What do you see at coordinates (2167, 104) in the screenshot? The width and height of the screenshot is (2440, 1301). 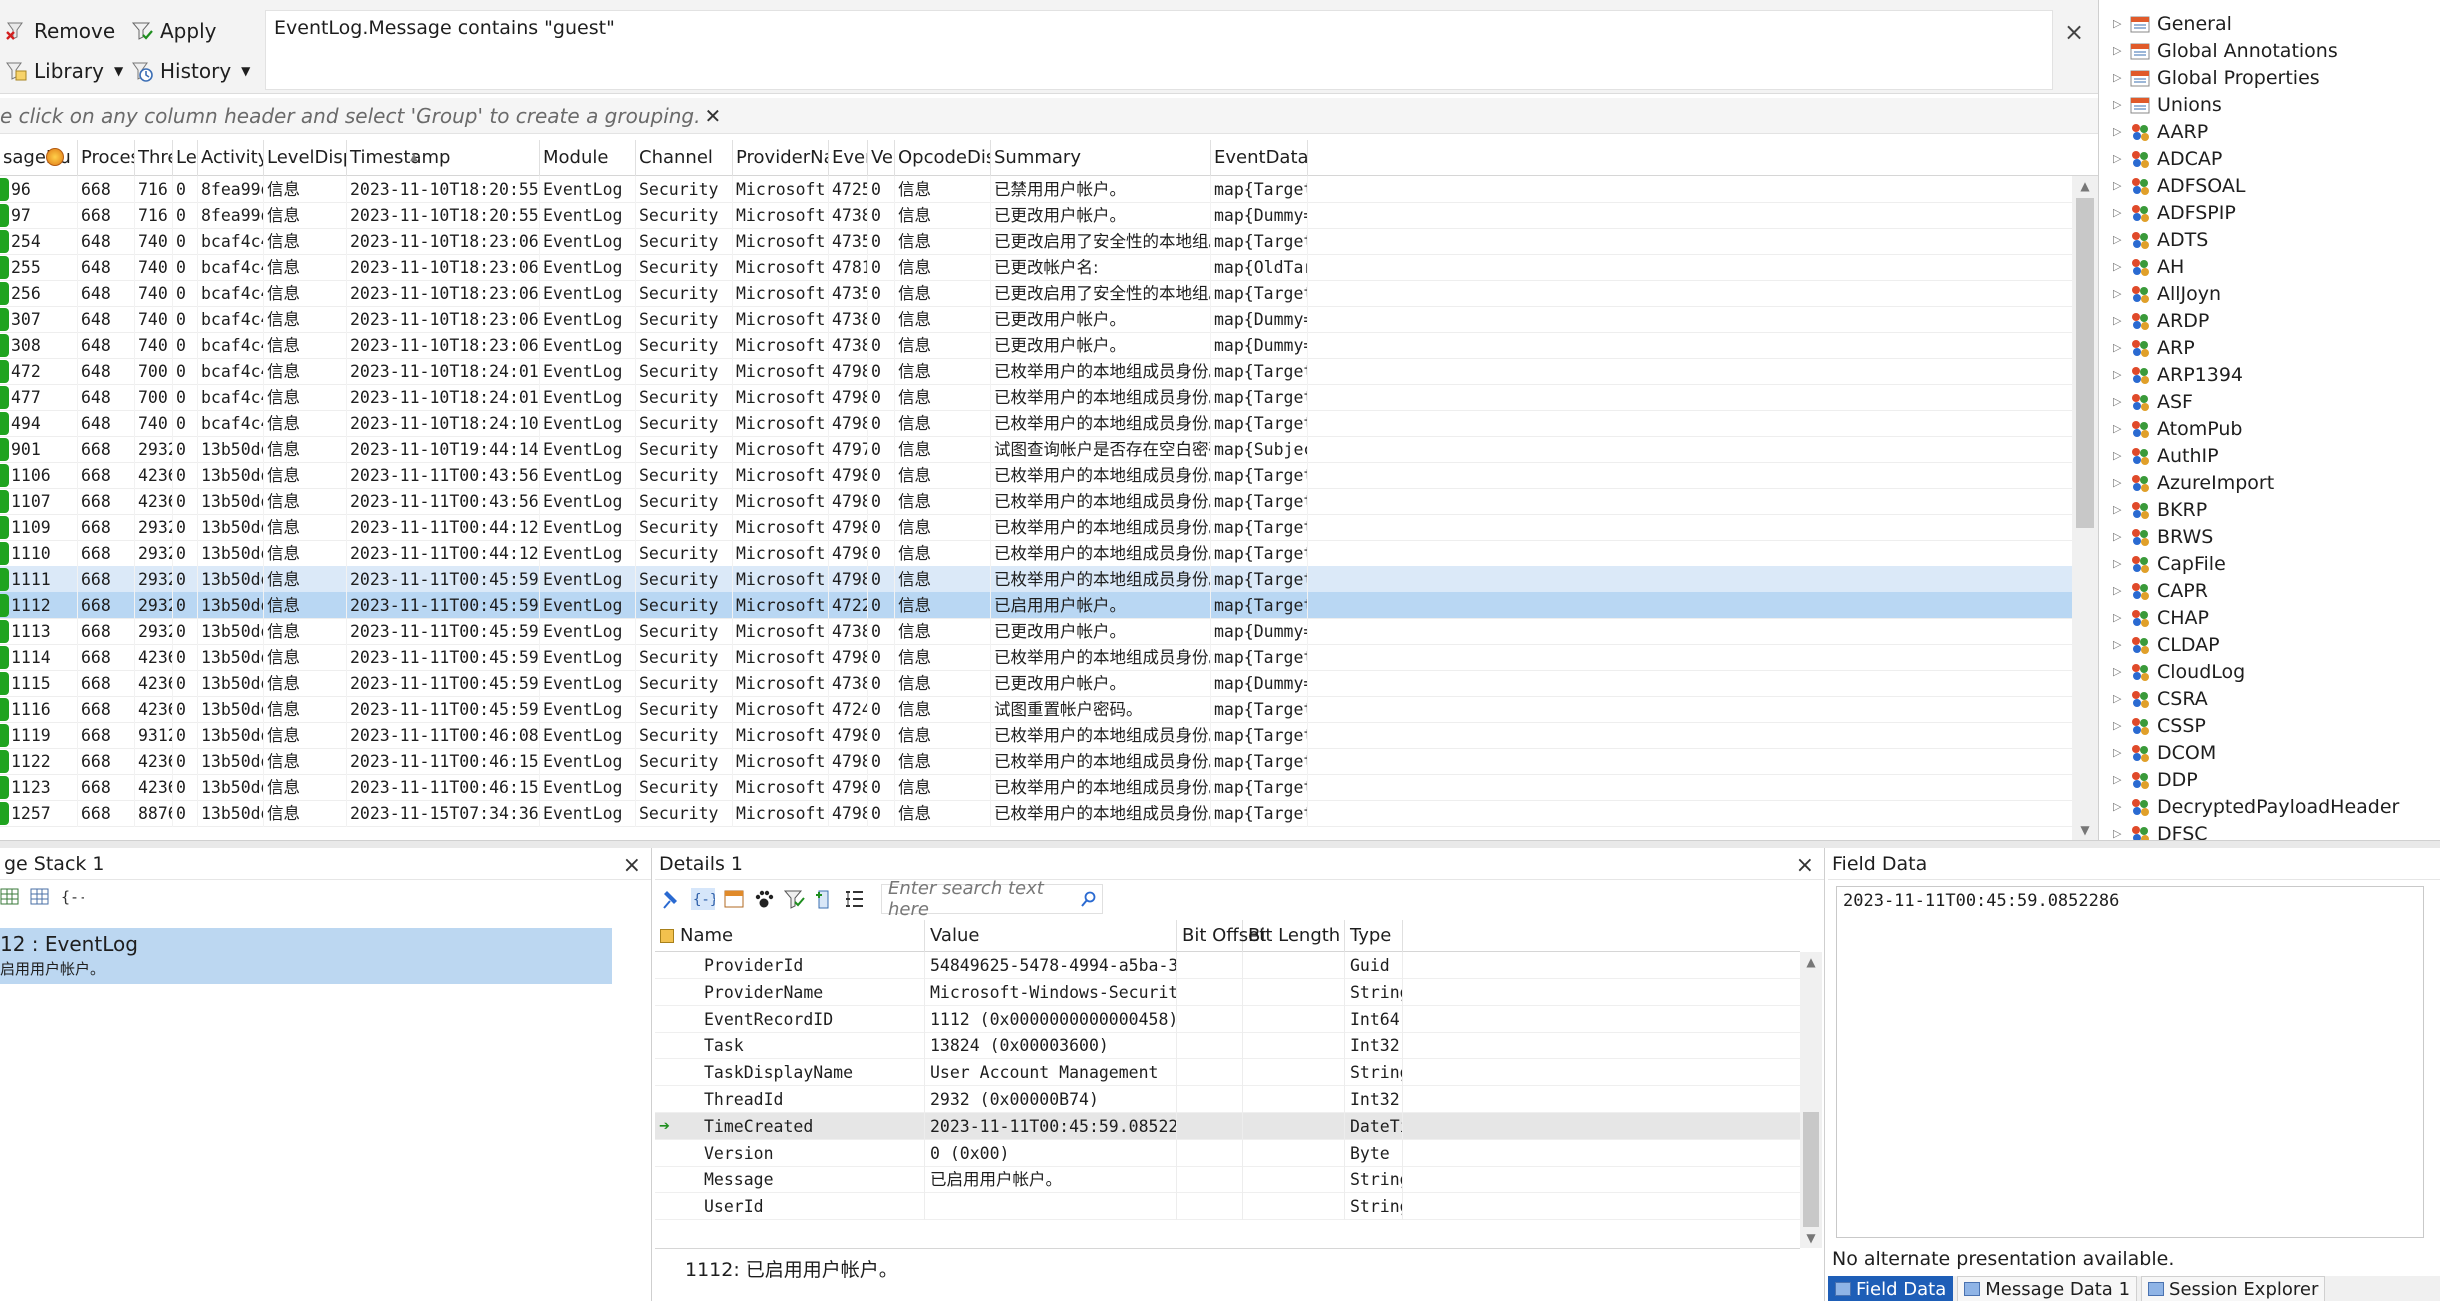 I see `protocol-tree-item: ▷ Unions` at bounding box center [2167, 104].